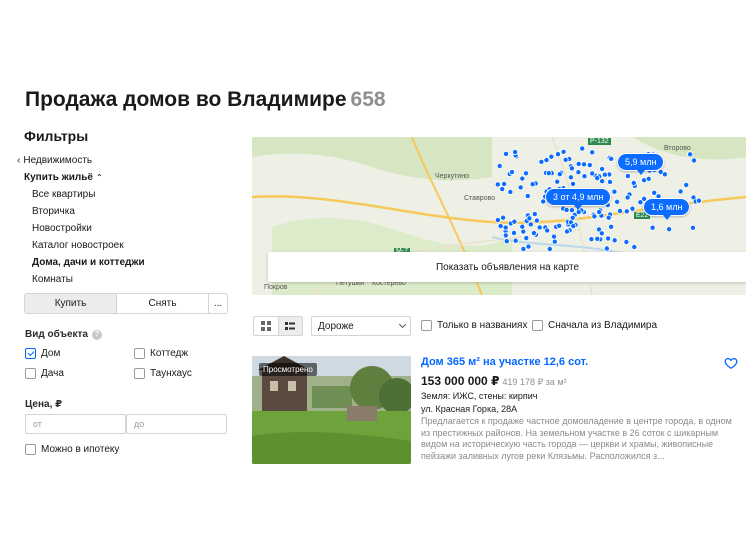  I want to click on checkbox-checked-icon, so click(30, 353).